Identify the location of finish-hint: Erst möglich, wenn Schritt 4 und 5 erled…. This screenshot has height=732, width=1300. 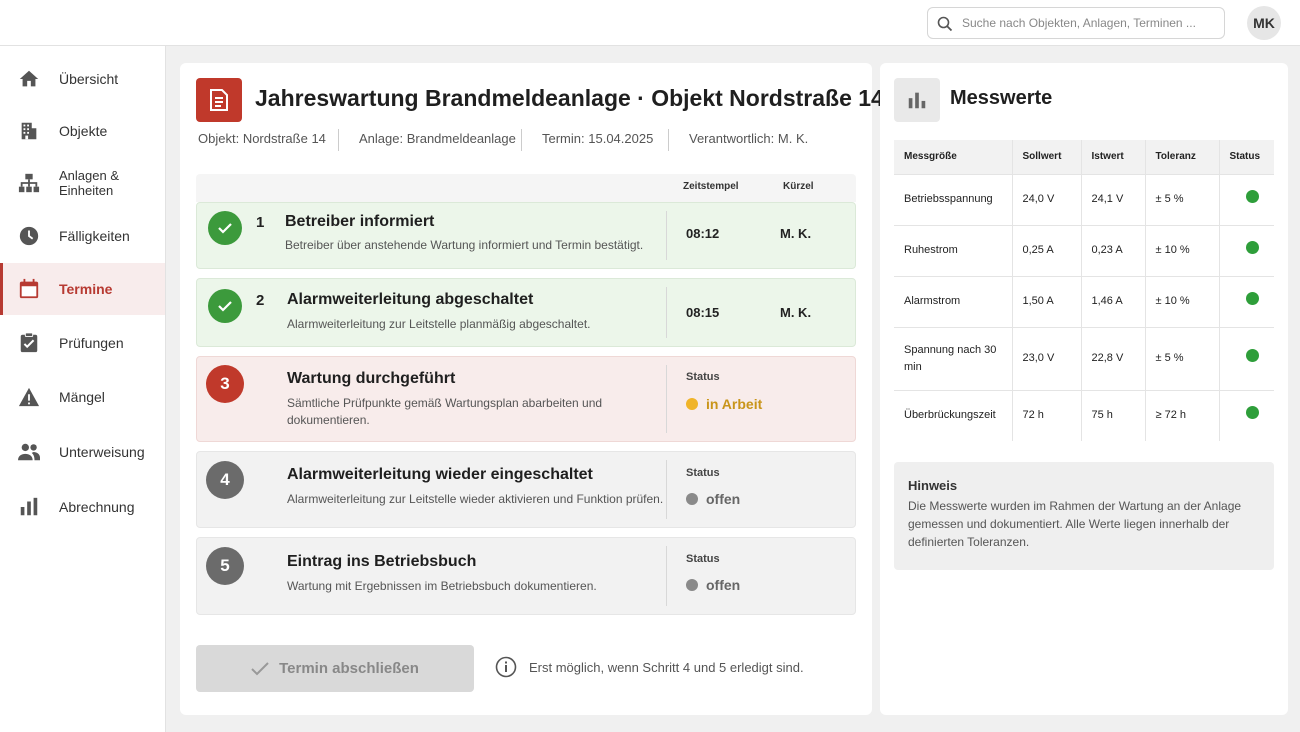
(649, 667).